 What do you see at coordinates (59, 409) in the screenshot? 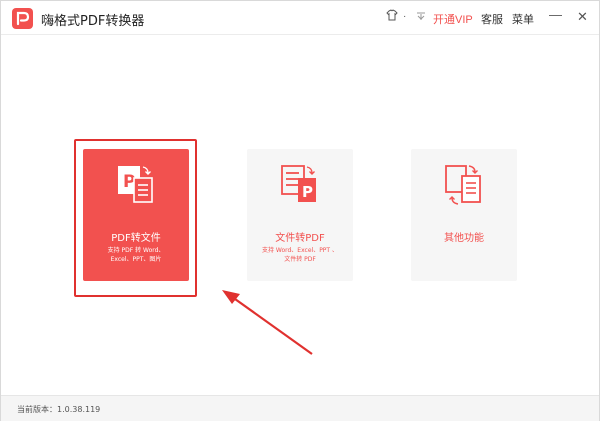
I see `version-label: 当前版本：1.0.38.119` at bounding box center [59, 409].